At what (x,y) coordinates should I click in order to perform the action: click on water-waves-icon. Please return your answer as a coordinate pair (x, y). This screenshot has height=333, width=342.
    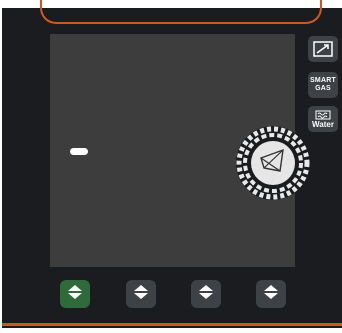
    Looking at the image, I should click on (323, 115).